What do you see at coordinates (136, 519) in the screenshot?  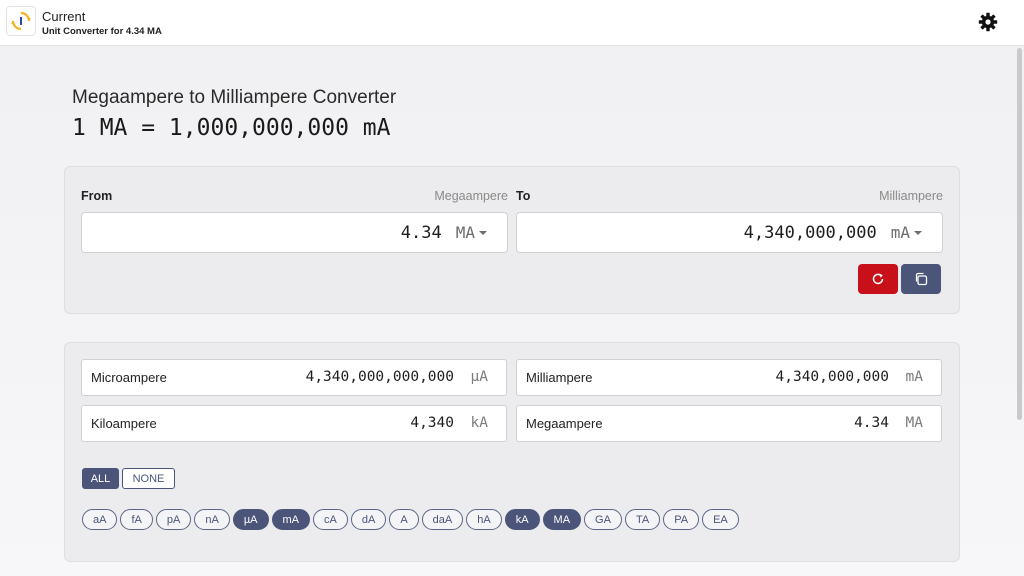 I see `unit-chip-fA: fA` at bounding box center [136, 519].